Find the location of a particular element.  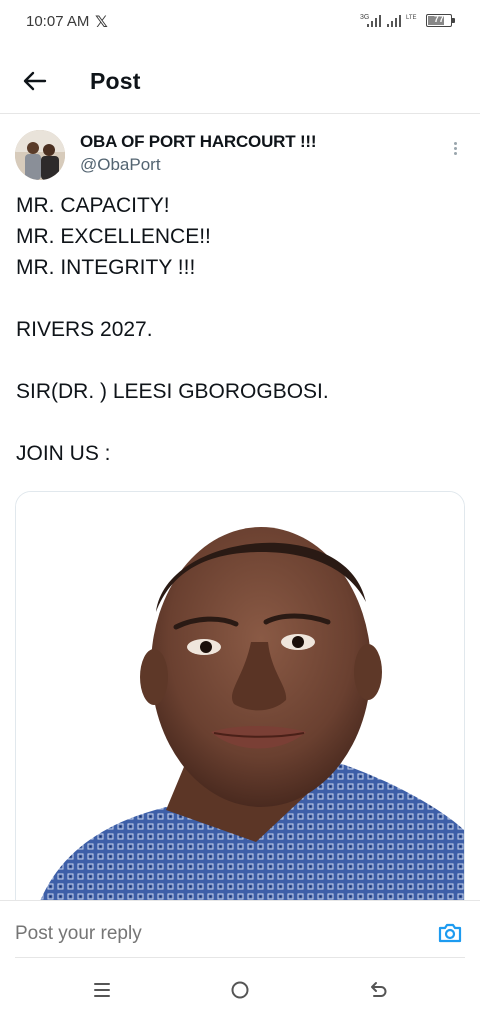

page-title: Post is located at coordinates (115, 81).